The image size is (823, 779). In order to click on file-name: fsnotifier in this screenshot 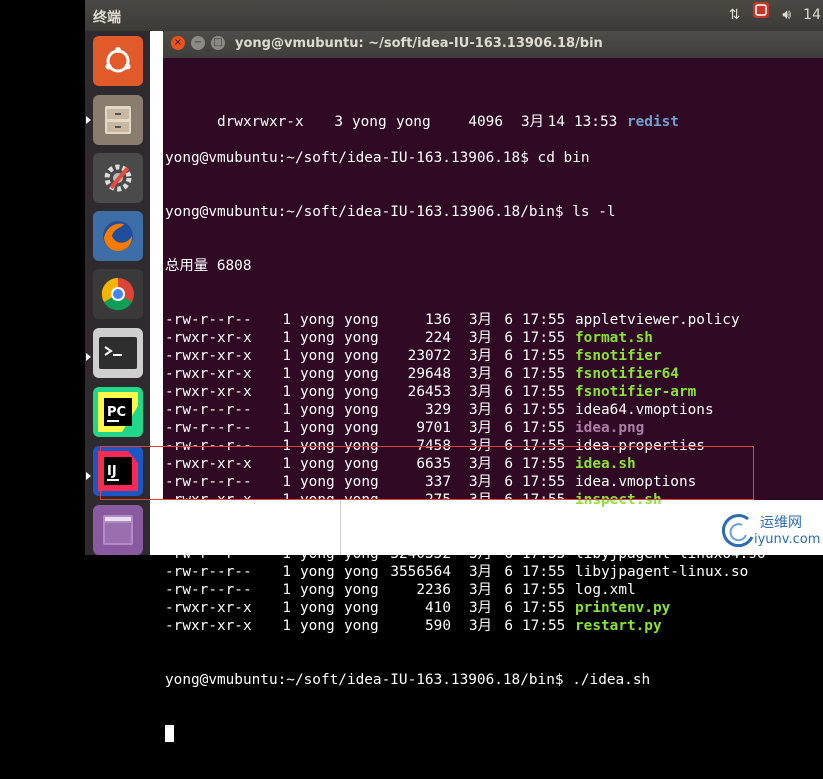, I will do `click(618, 356)`.